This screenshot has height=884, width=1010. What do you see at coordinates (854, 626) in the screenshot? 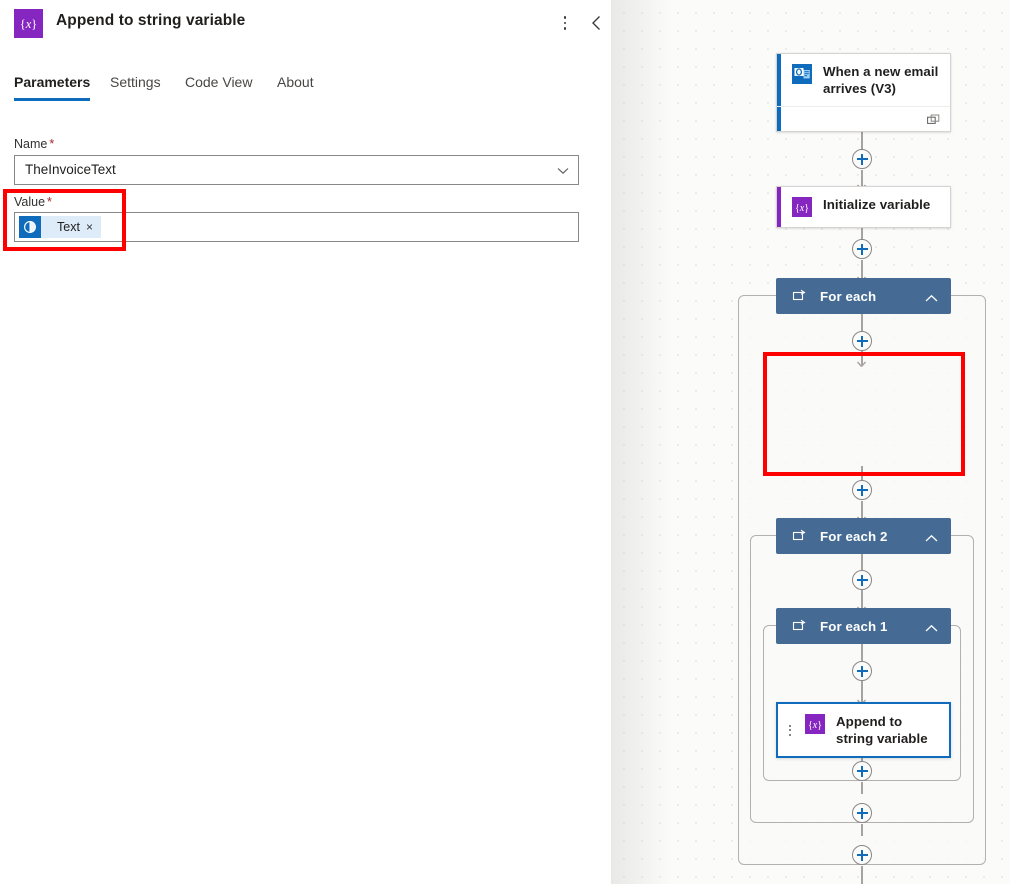
I see `scope-title: For each 1` at bounding box center [854, 626].